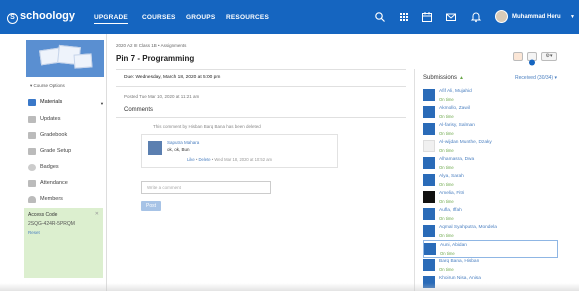 This screenshot has height=291, width=579. I want to click on gradebook-icon, so click(32, 135).